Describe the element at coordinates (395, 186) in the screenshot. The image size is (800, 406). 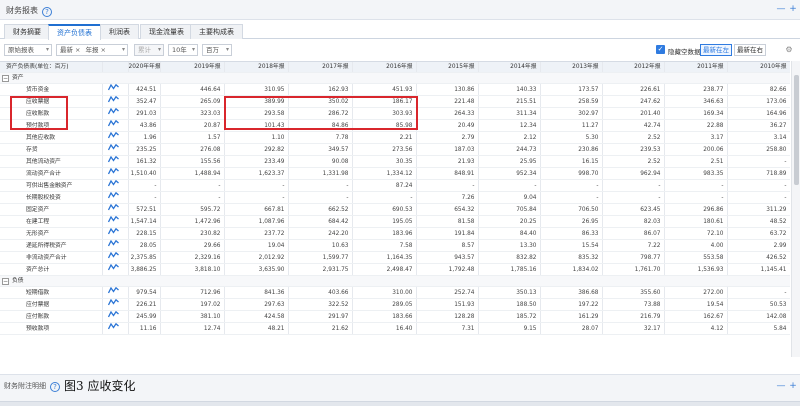
I see `table-row: 可供出售金融资产 - - - -87.24- - - - - -` at that location.